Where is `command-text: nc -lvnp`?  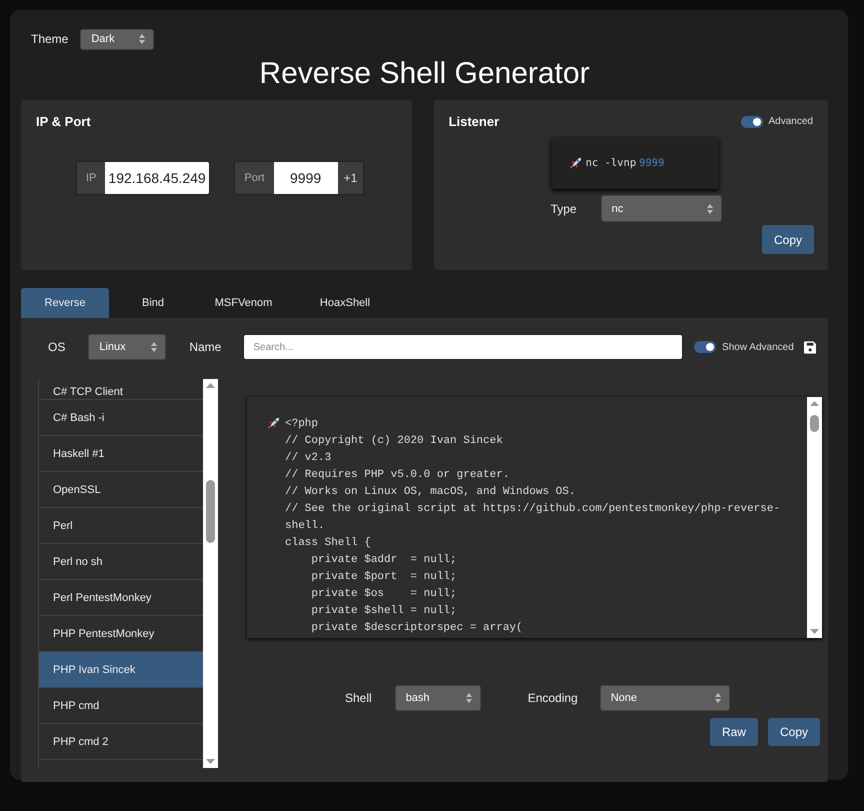 command-text: nc -lvnp is located at coordinates (611, 163).